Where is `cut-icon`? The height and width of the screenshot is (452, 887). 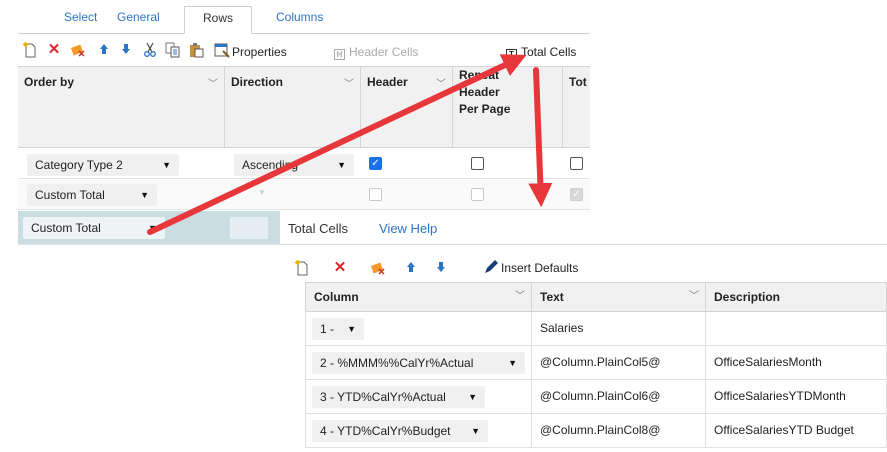 cut-icon is located at coordinates (150, 50).